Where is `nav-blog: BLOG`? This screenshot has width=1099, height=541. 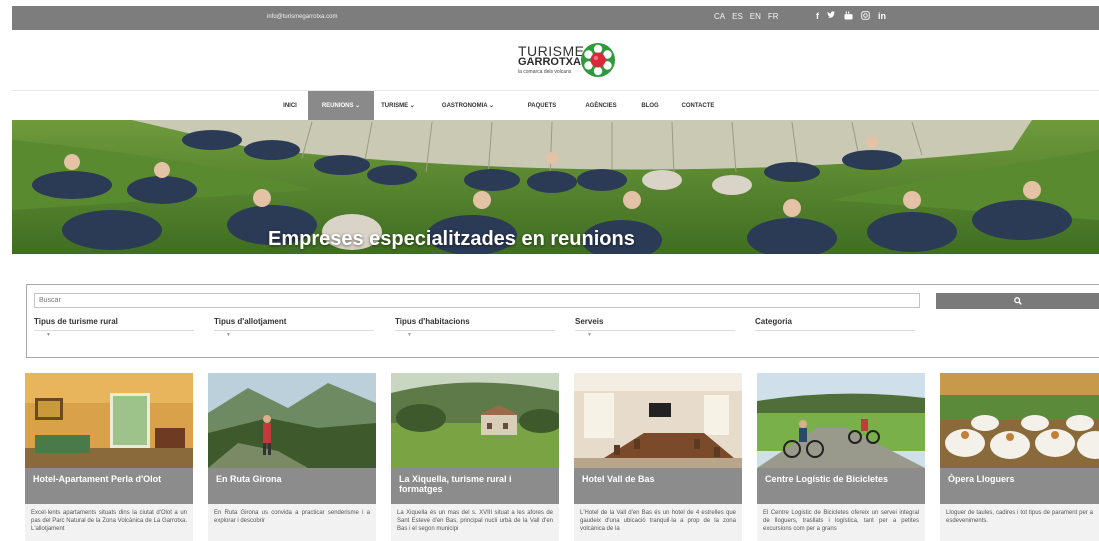 nav-blog: BLOG is located at coordinates (650, 106).